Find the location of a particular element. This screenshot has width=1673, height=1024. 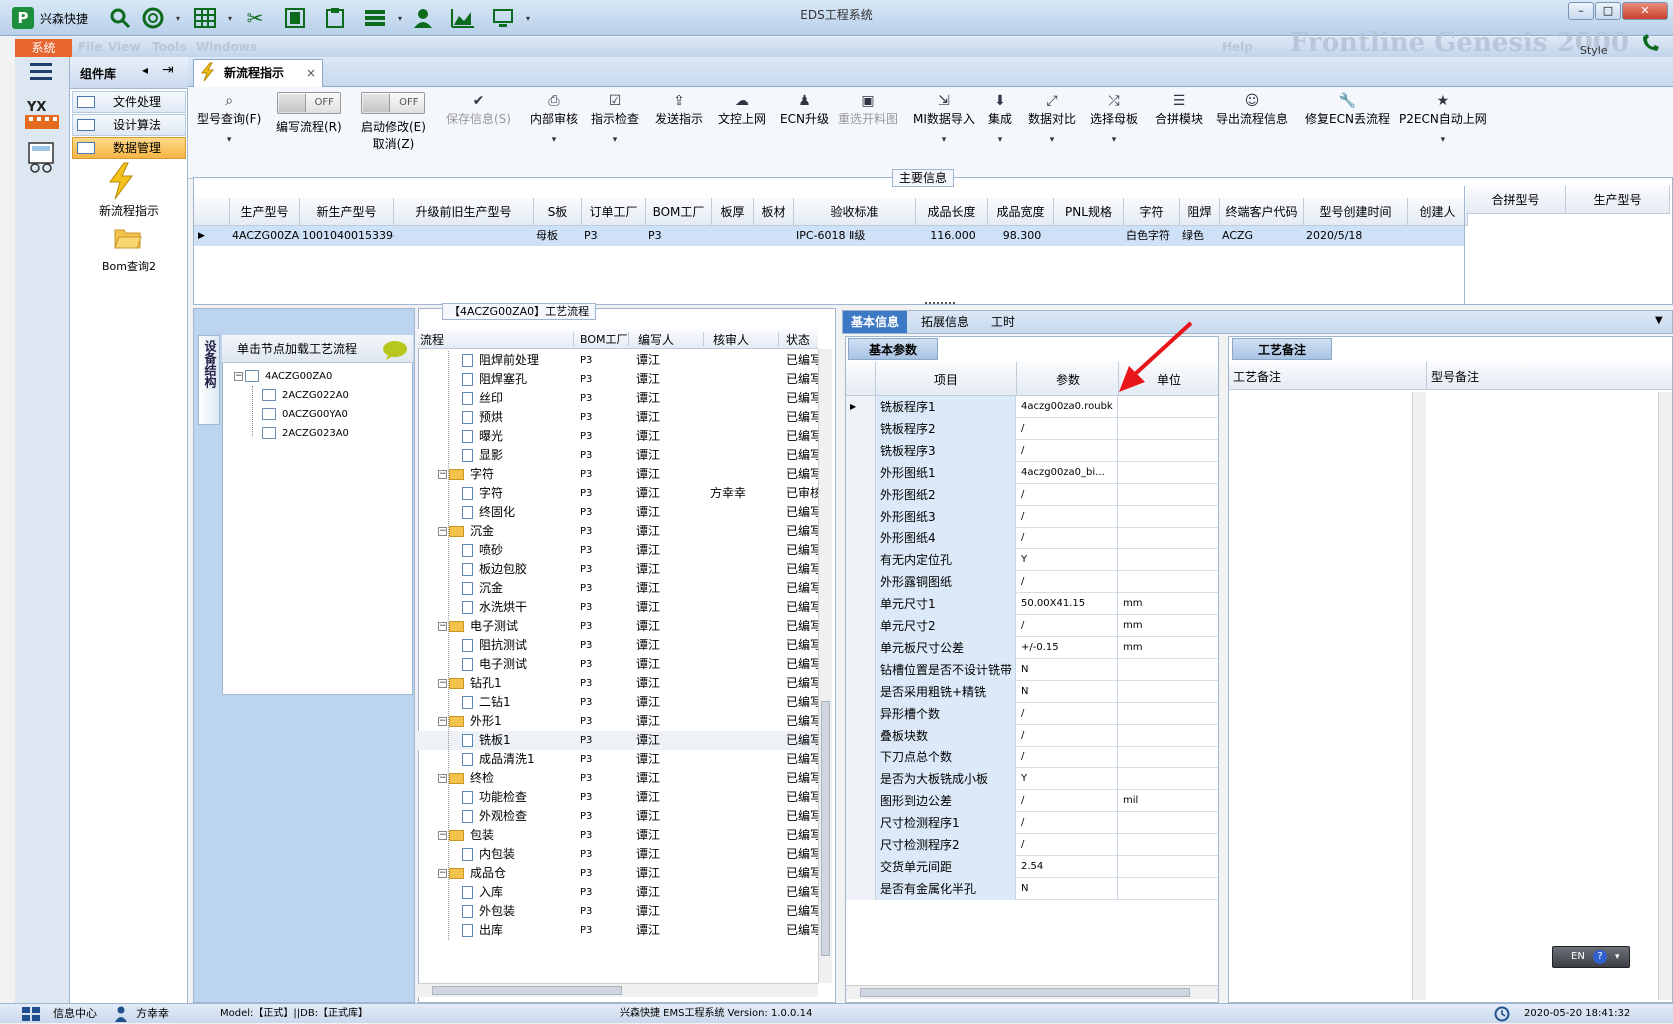

pin-icon: ⇥ is located at coordinates (168, 70).